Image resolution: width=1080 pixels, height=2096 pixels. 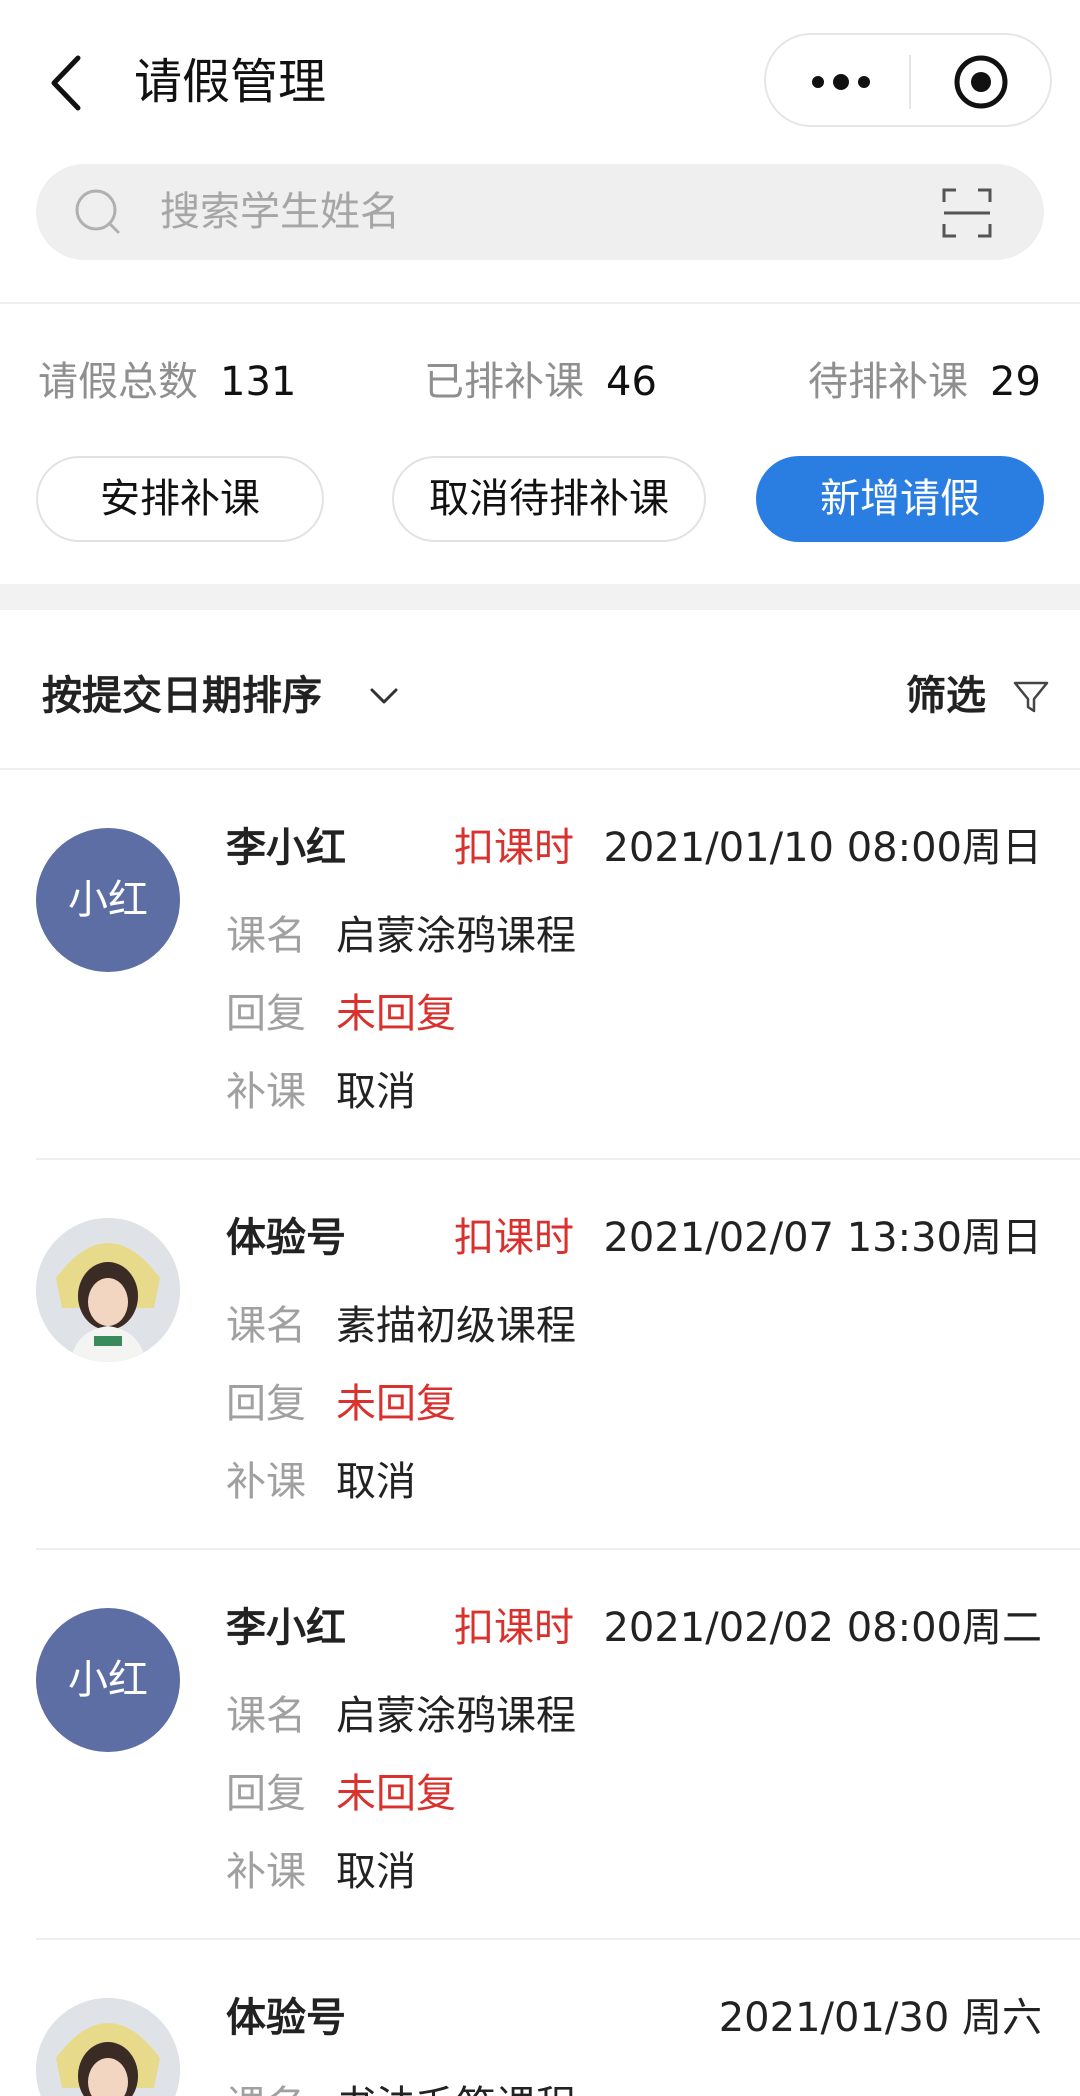 I want to click on stat-total: 请假总数 131, so click(x=167, y=382).